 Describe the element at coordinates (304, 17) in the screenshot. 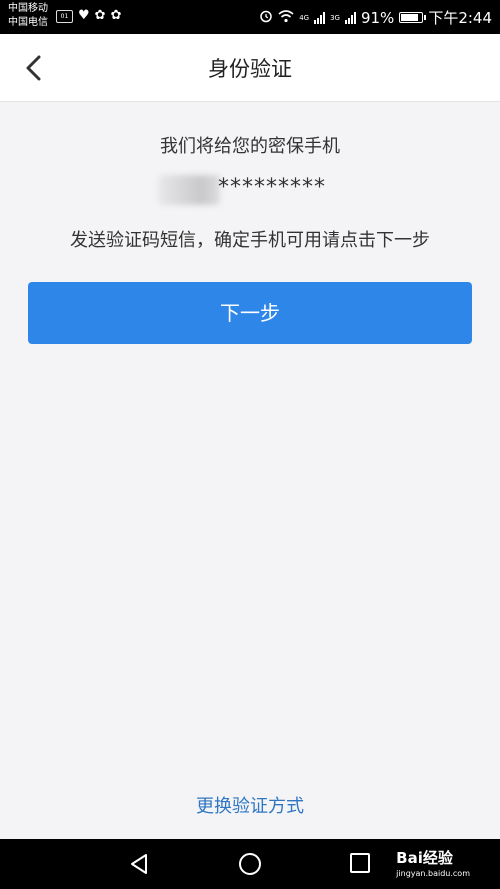

I see `network-label: 4G` at that location.